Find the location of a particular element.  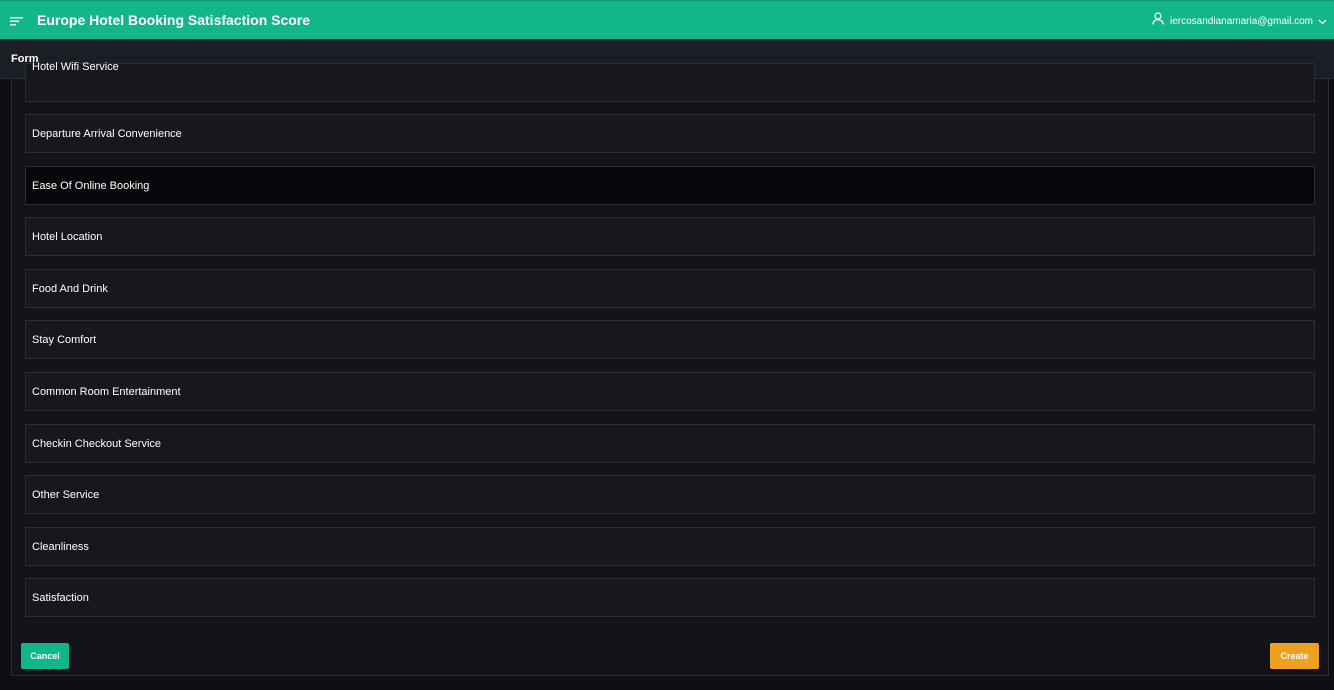

app-title: Europe Hotel Booking Satisfaction Score is located at coordinates (174, 20).